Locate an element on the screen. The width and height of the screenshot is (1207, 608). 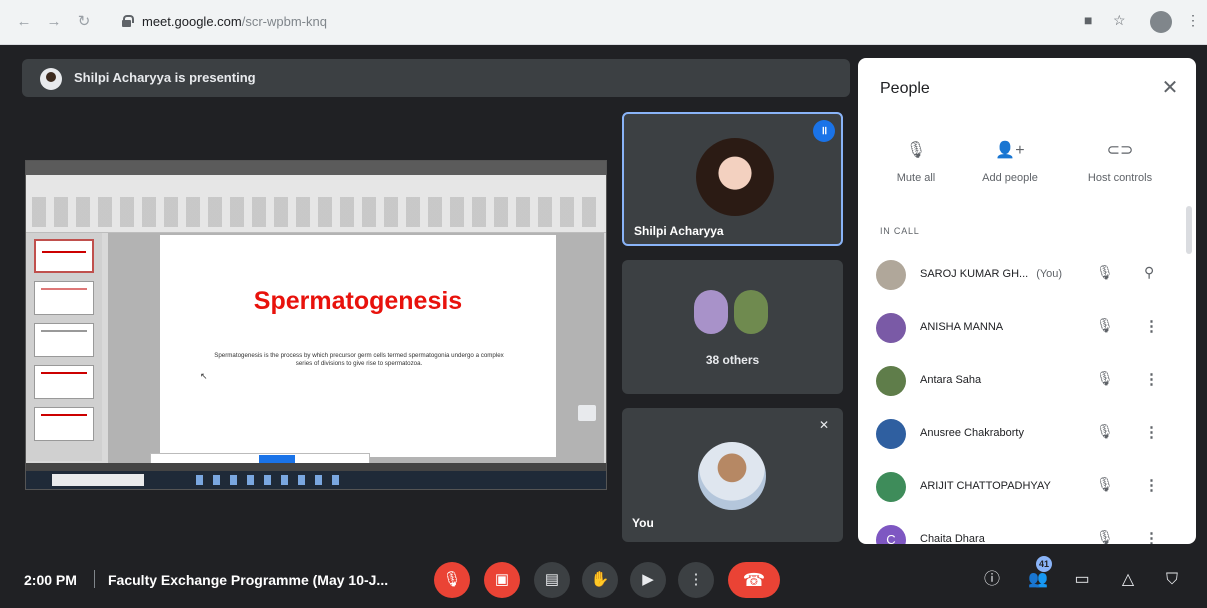
info-icon: ⓘ is located at coordinates (991, 579).